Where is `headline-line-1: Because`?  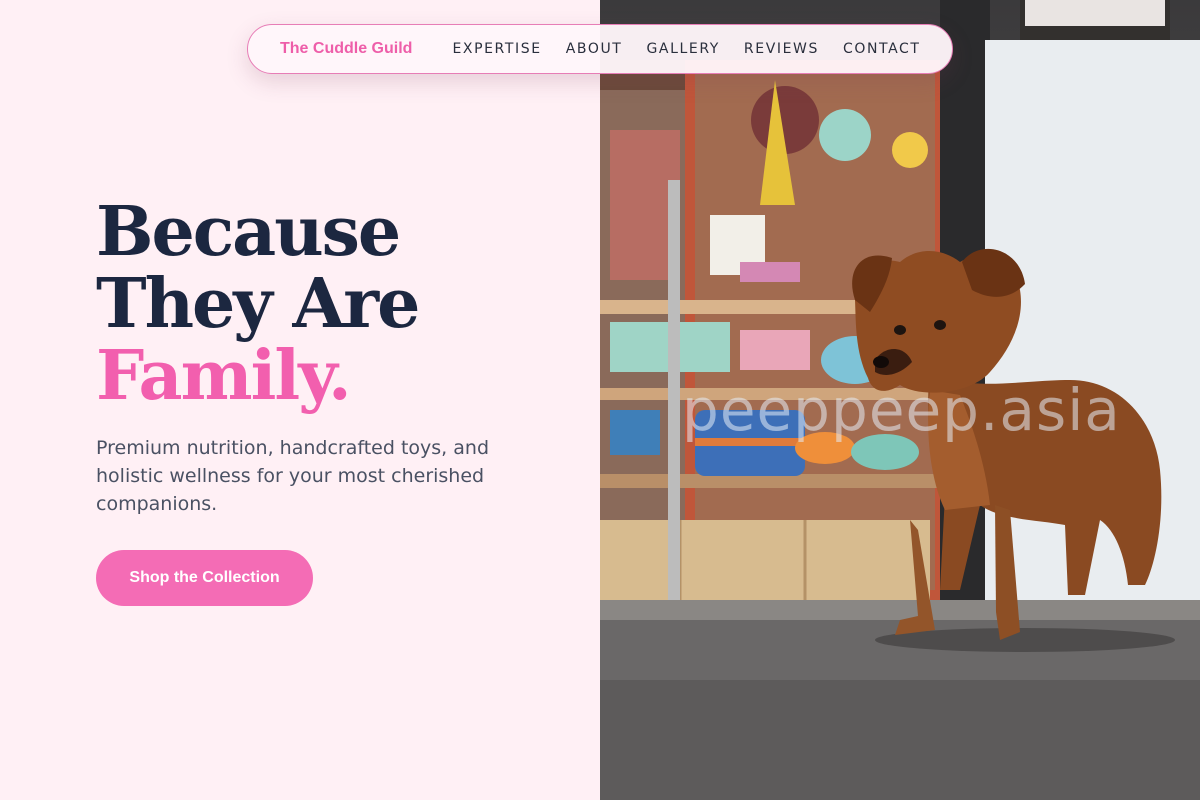 headline-line-1: Because is located at coordinates (248, 232).